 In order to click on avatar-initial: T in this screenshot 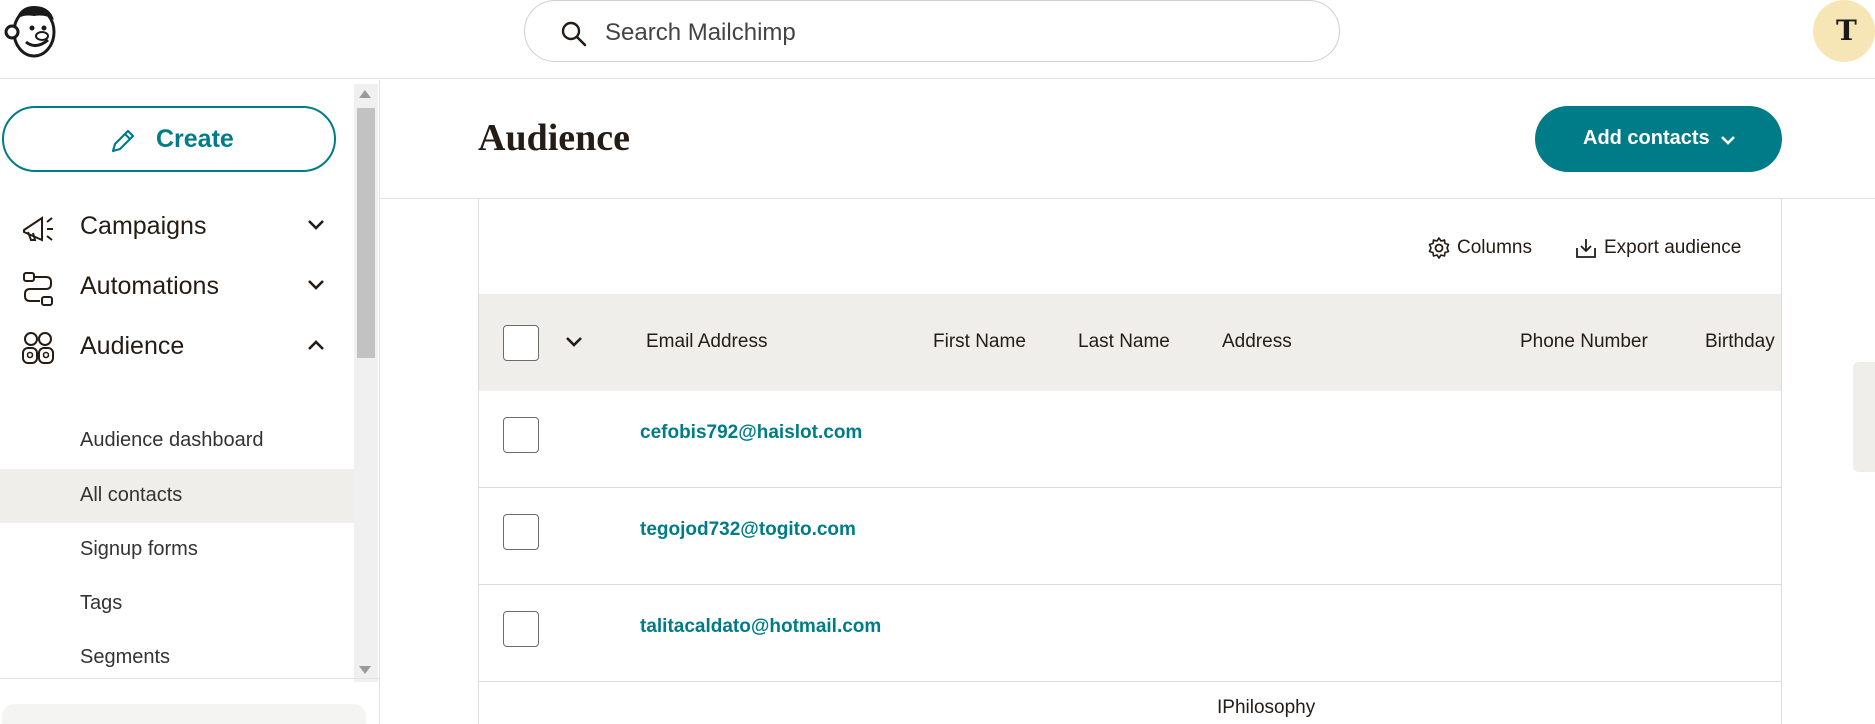, I will do `click(1846, 30)`.